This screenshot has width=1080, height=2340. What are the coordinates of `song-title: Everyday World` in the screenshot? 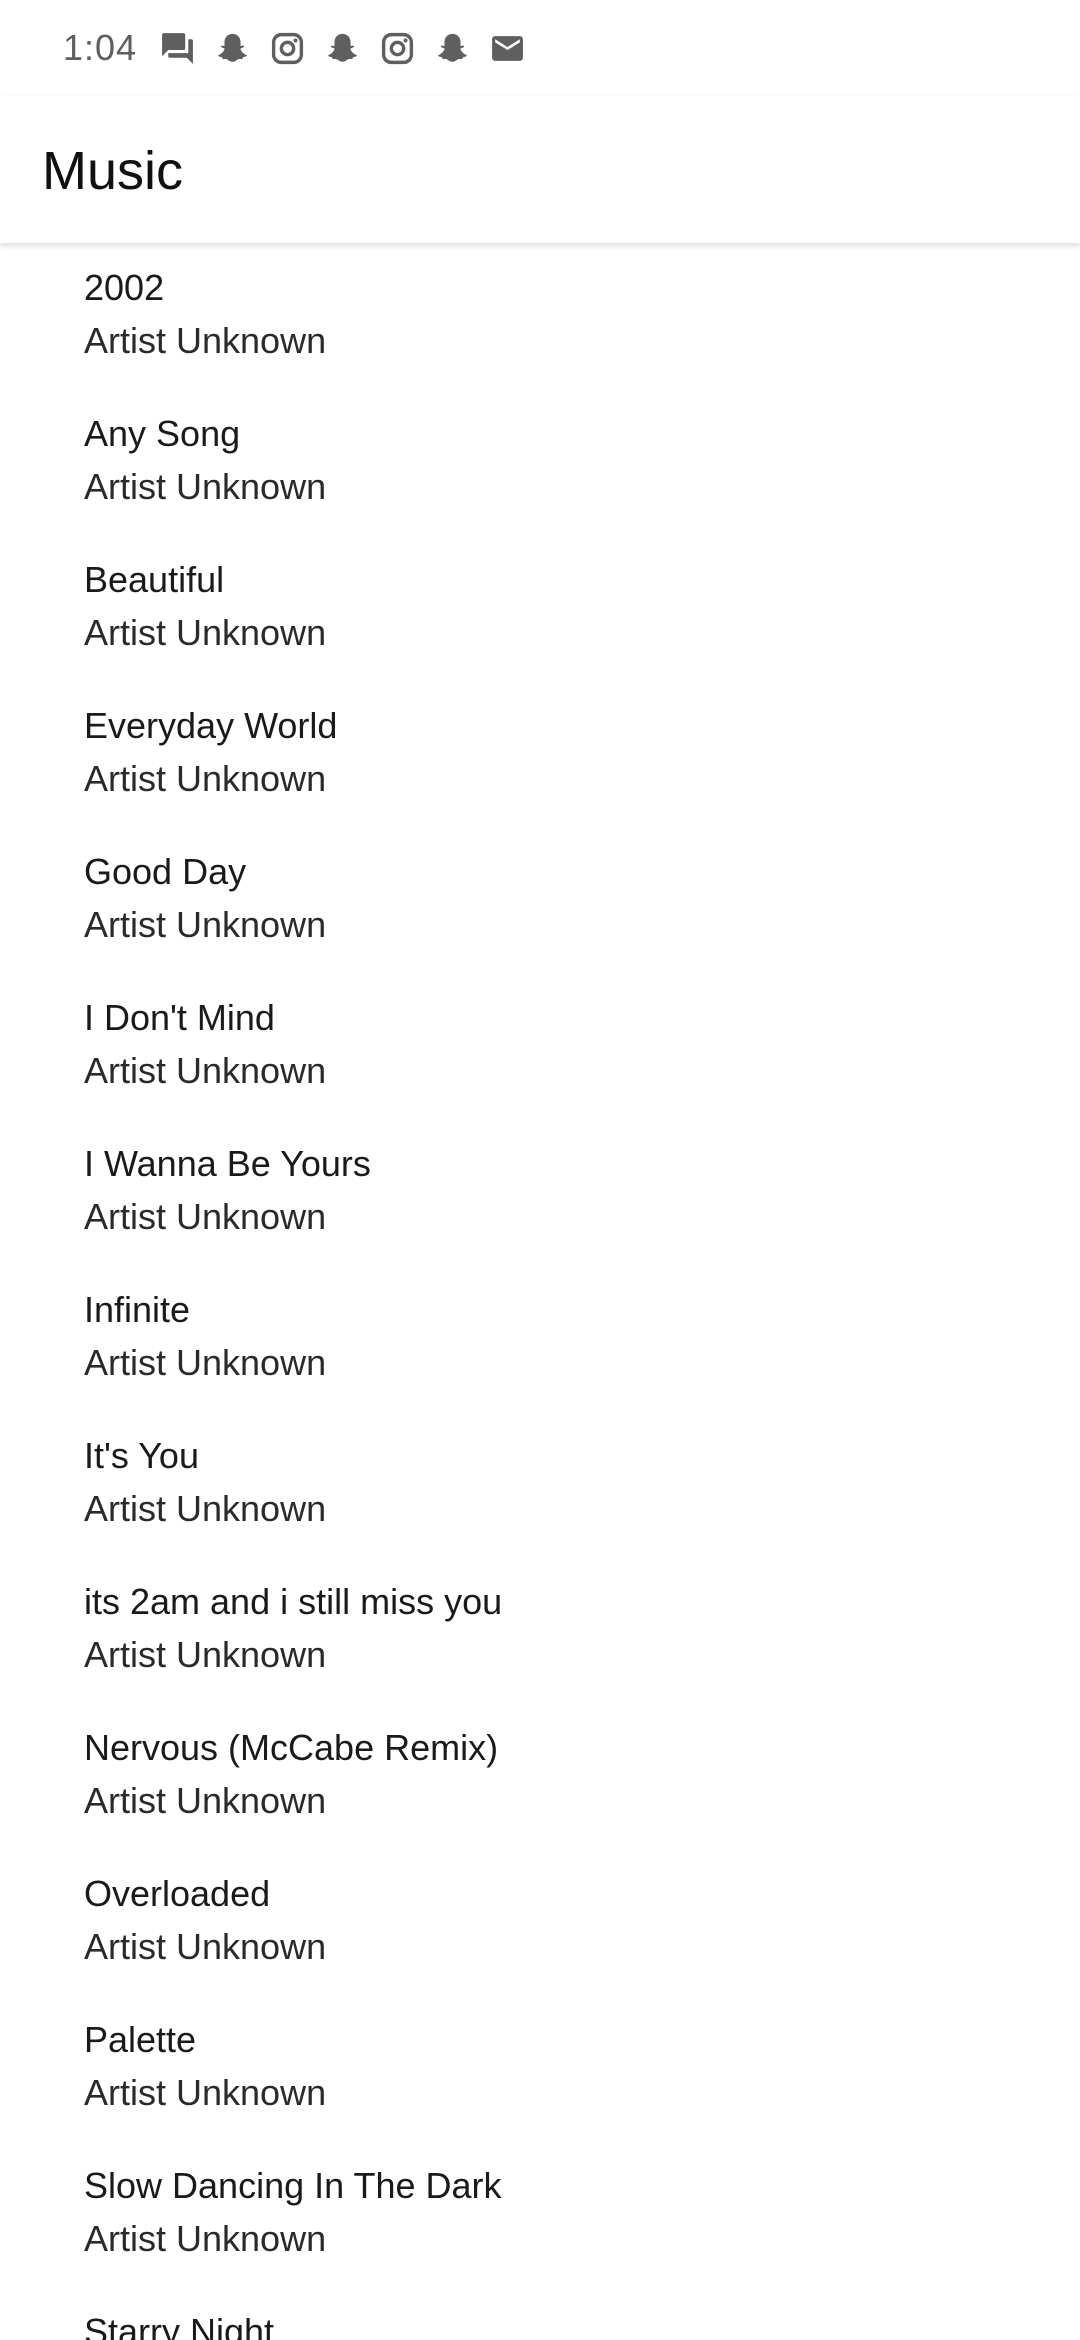 It's located at (211, 725).